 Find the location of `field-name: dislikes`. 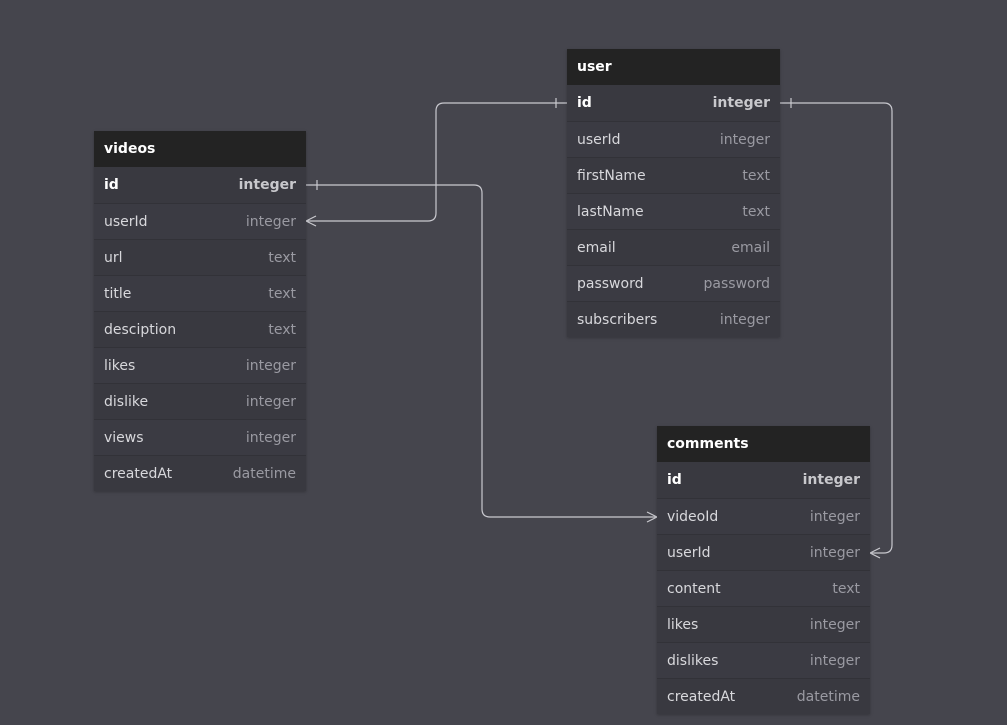

field-name: dislikes is located at coordinates (693, 660).